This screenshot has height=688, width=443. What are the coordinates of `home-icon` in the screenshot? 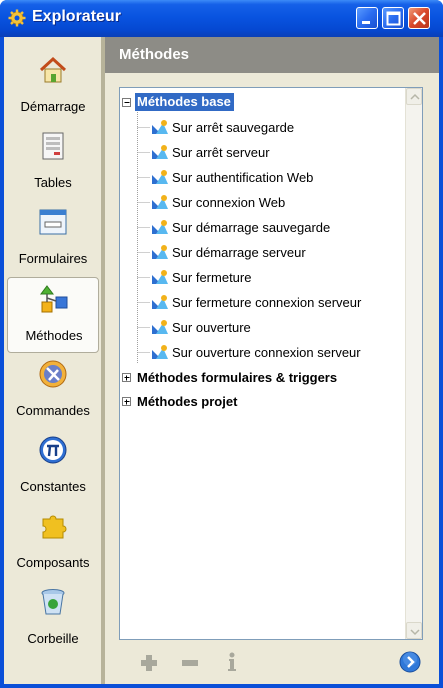 It's located at (53, 69).